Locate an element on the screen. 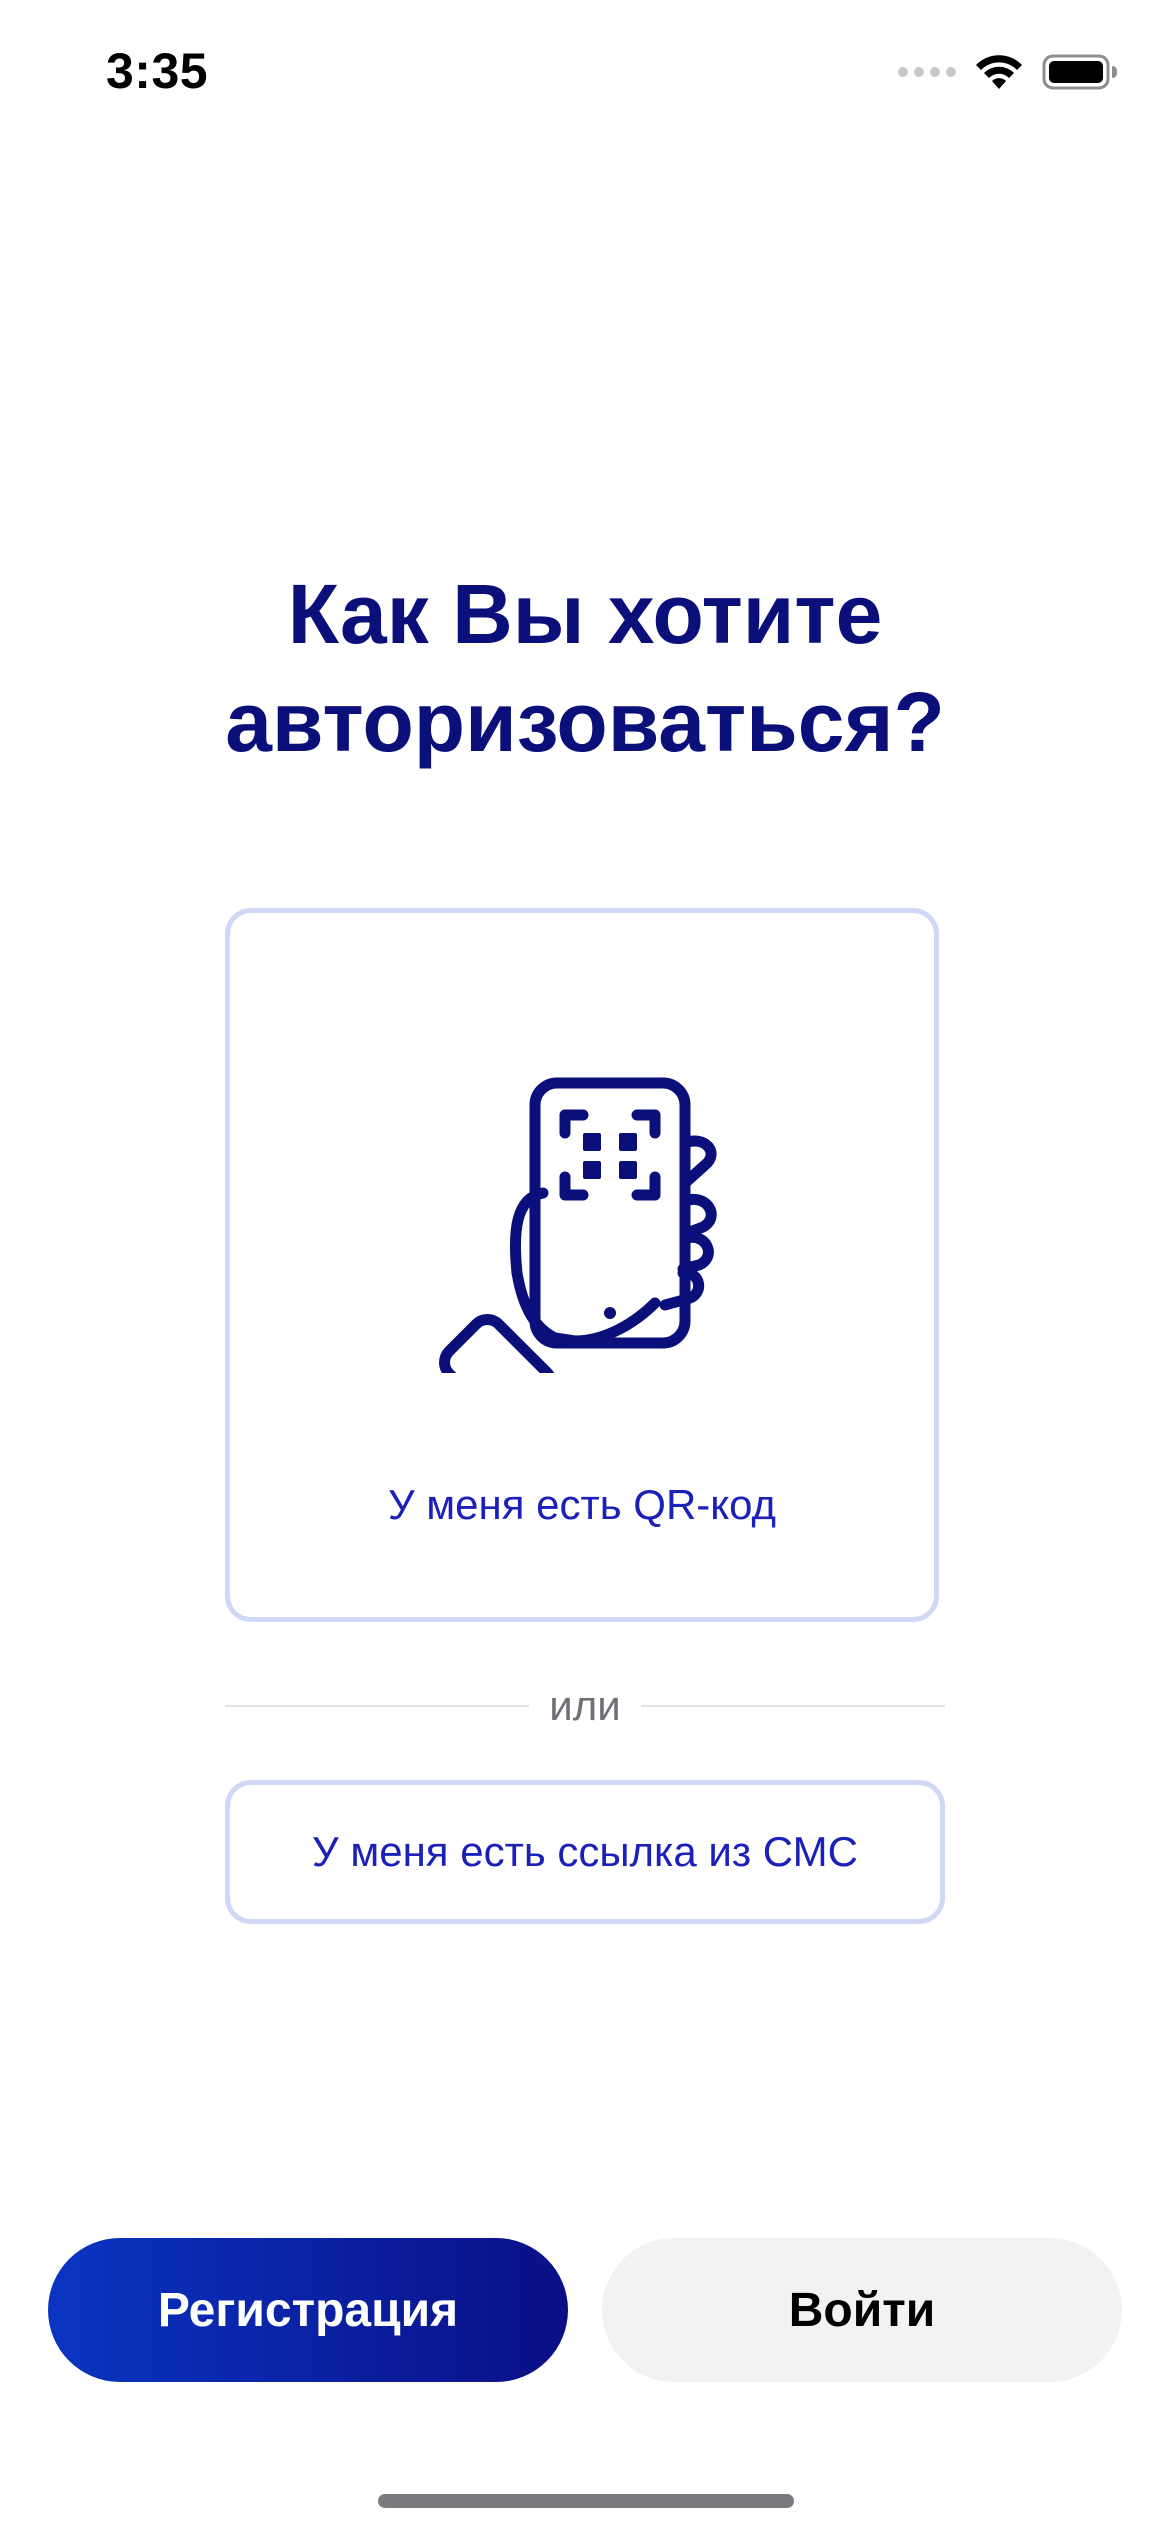 This screenshot has height=2532, width=1170. or-divider: или is located at coordinates (585, 1706).